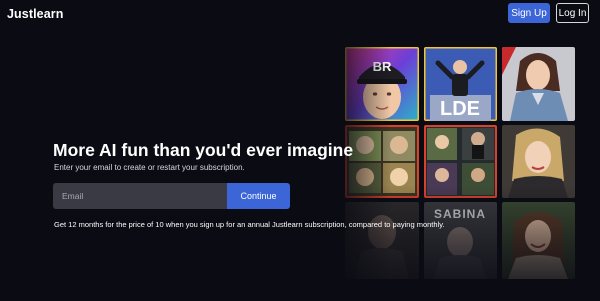  I want to click on tile-dark-portrait, so click(382, 240).